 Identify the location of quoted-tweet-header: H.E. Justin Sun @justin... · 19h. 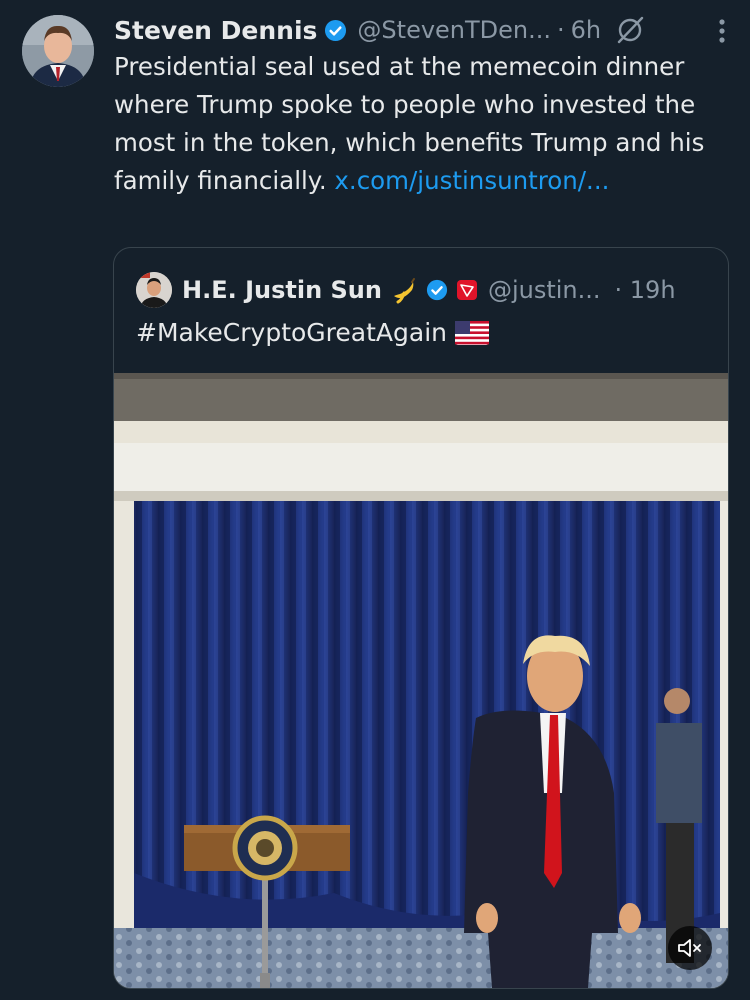
(406, 290).